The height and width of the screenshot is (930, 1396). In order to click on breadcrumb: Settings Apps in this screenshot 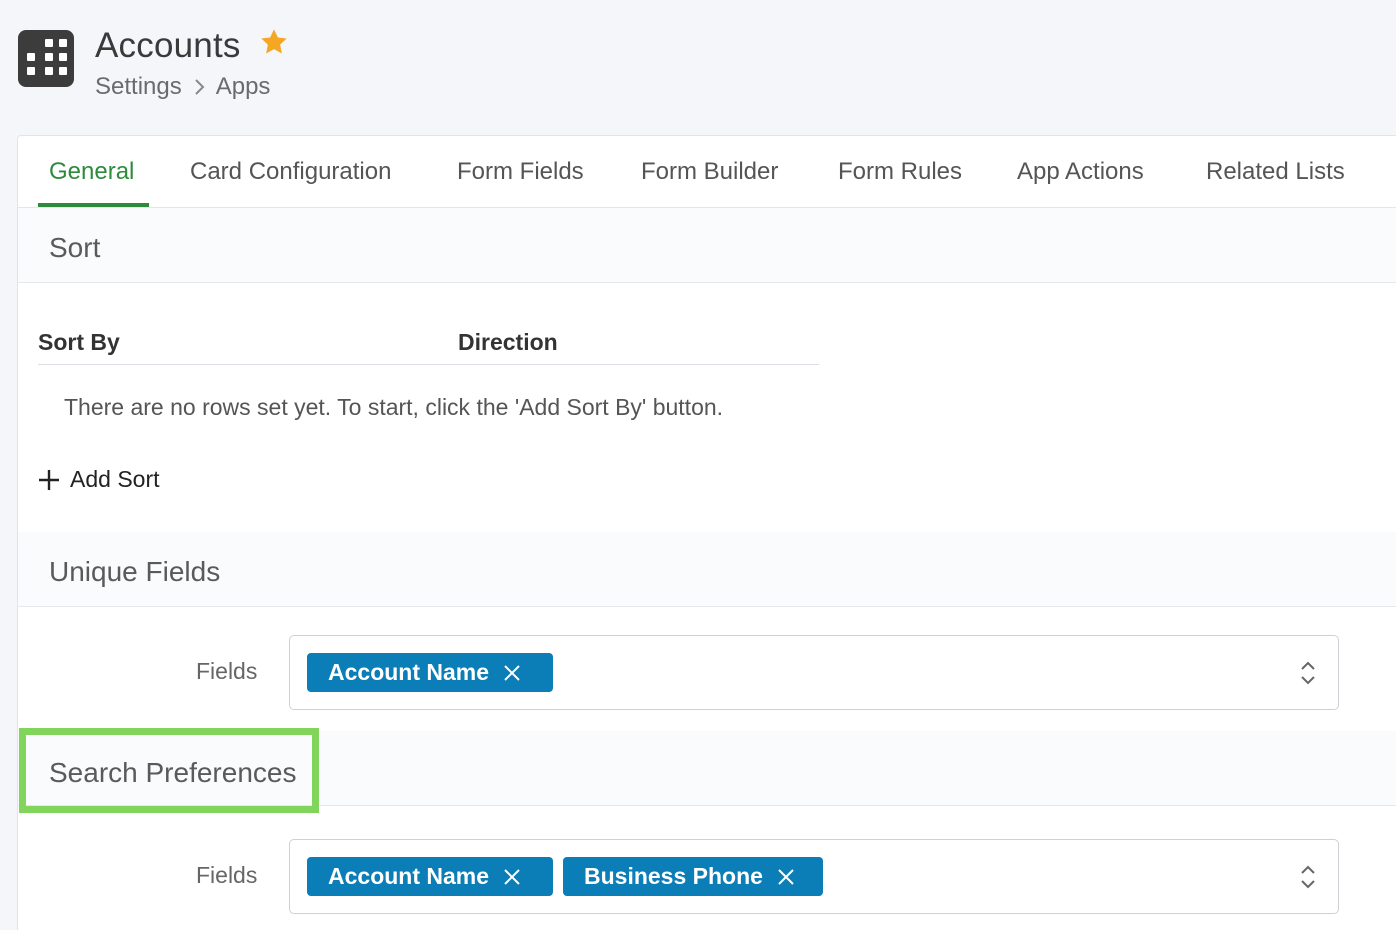, I will do `click(182, 87)`.